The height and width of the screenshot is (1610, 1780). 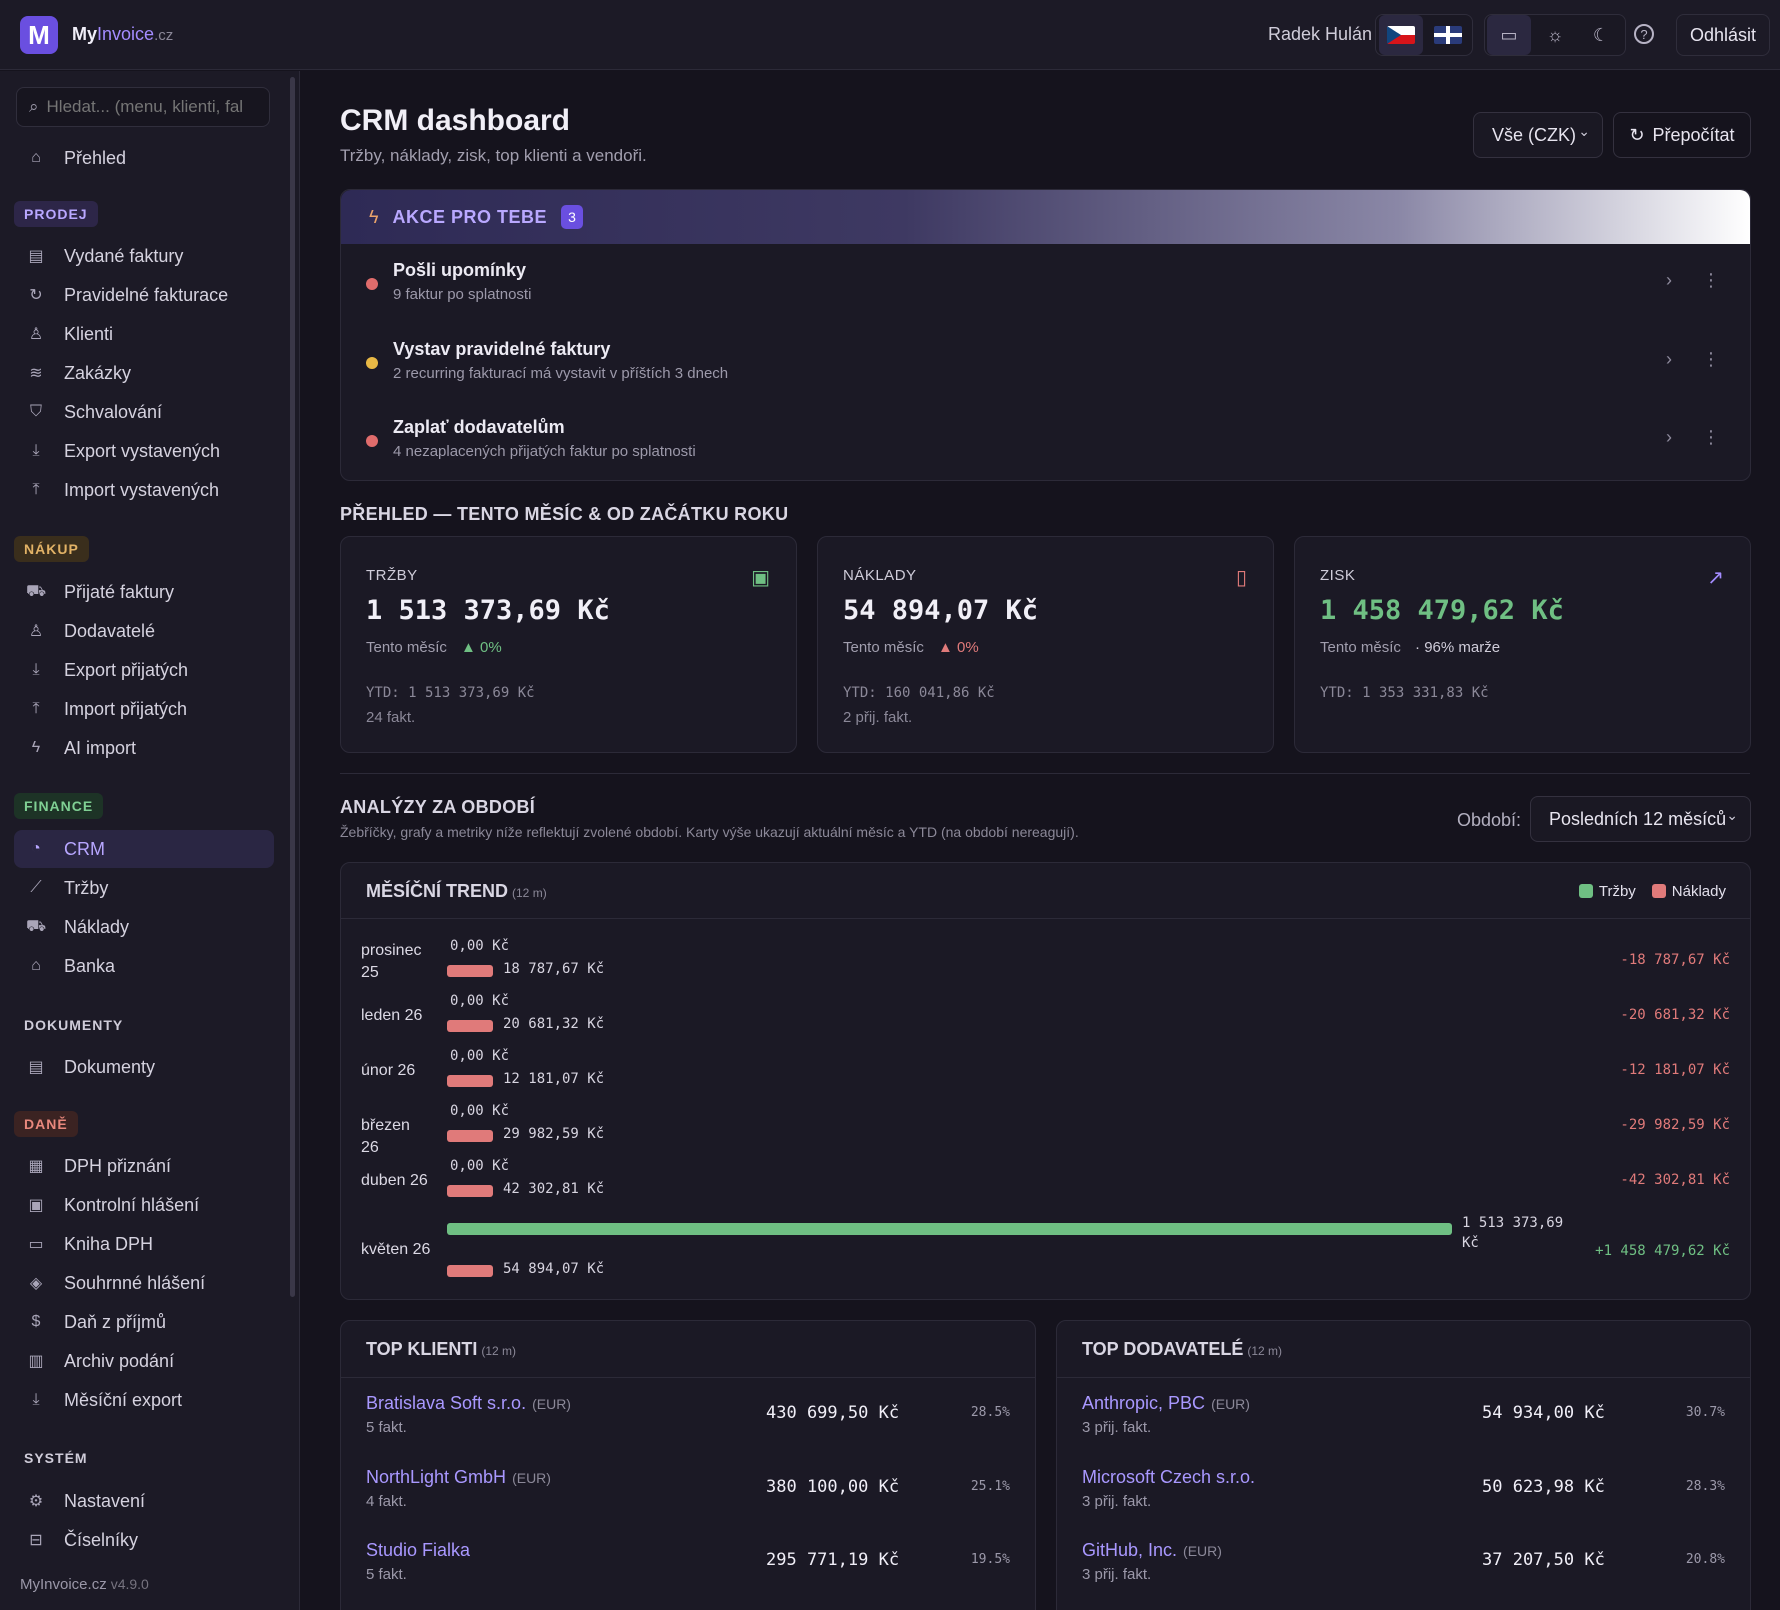 What do you see at coordinates (144, 1400) in the screenshot?
I see `sidebar-item-monthly-export: ⤓ Měsíční export` at bounding box center [144, 1400].